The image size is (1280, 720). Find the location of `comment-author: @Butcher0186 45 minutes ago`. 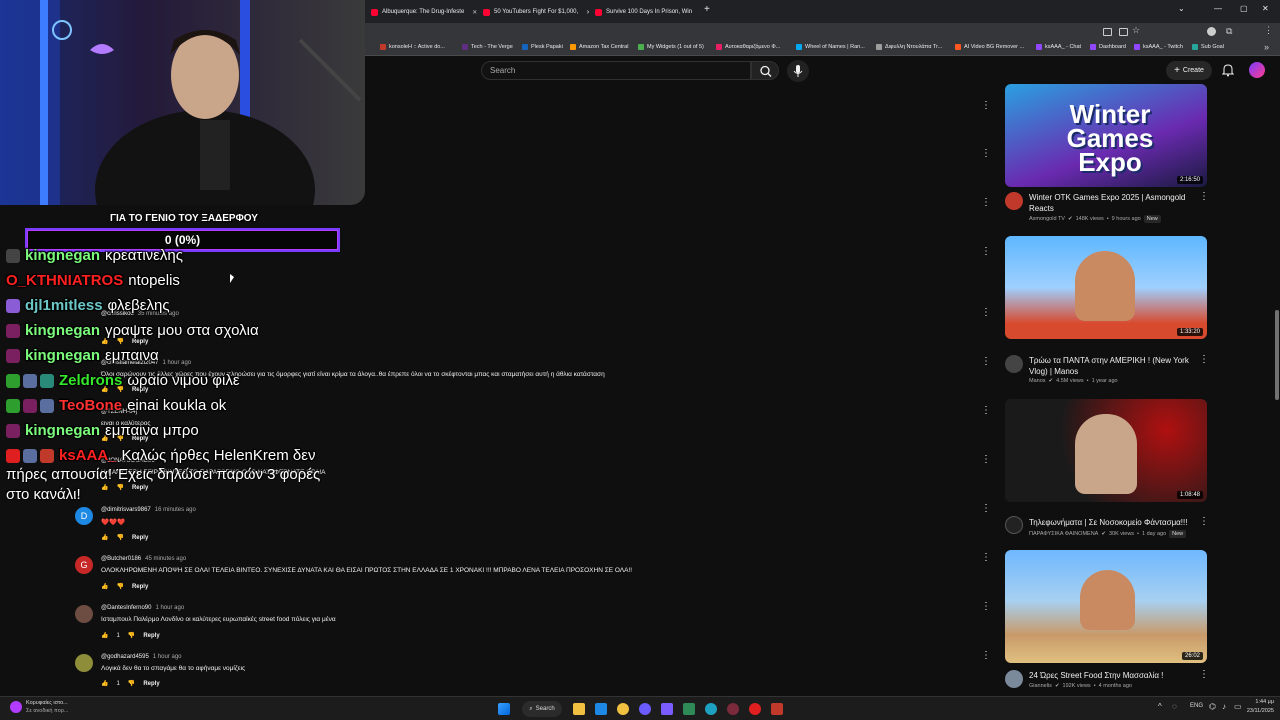

comment-author: @Butcher0186 45 minutes ago is located at coordinates (143, 559).